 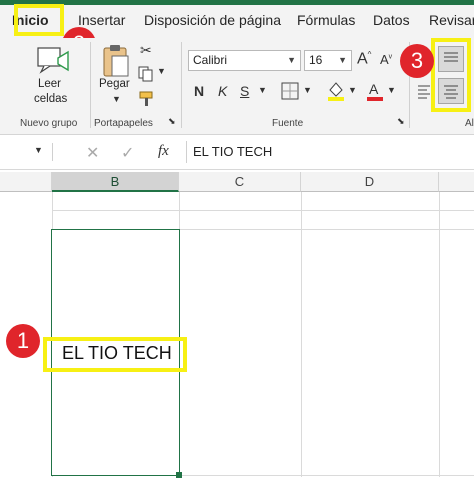 I want to click on font-name-value: Calibri, so click(x=210, y=60).